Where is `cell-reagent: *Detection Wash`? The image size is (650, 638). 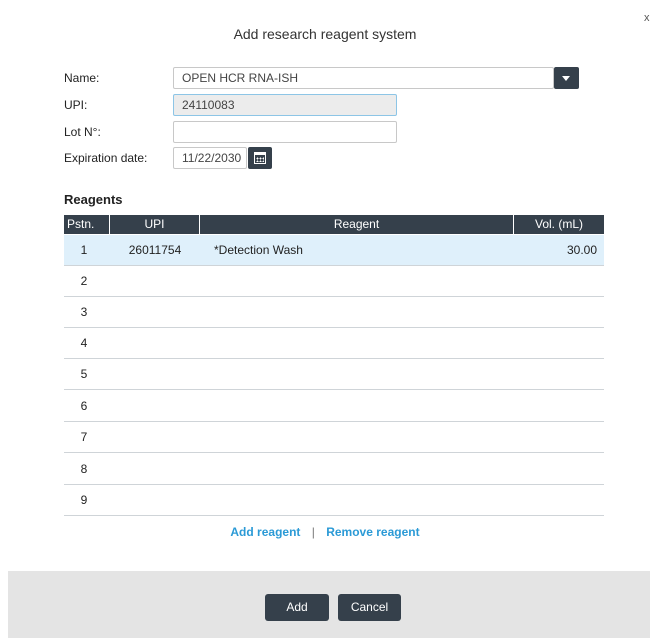 cell-reagent: *Detection Wash is located at coordinates (258, 250).